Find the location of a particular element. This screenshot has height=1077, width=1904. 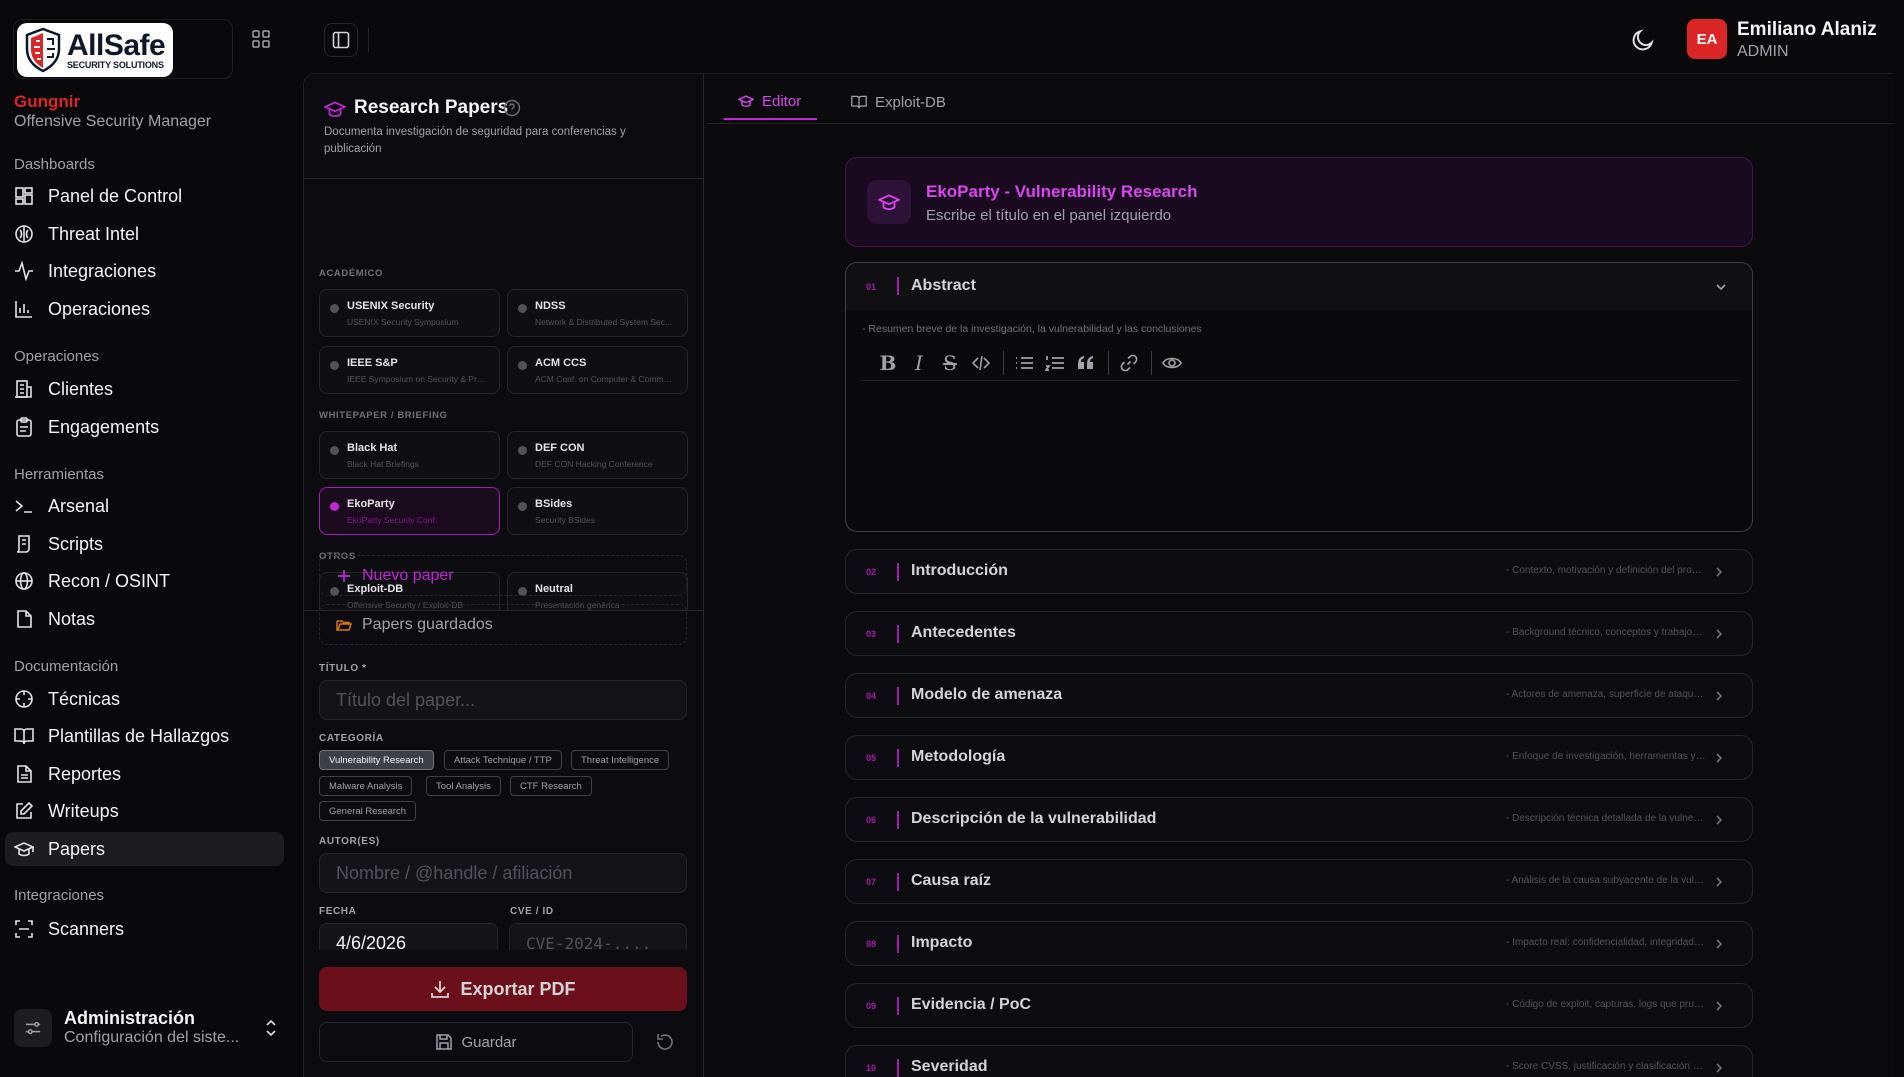

section-title: Impacto is located at coordinates (942, 942).